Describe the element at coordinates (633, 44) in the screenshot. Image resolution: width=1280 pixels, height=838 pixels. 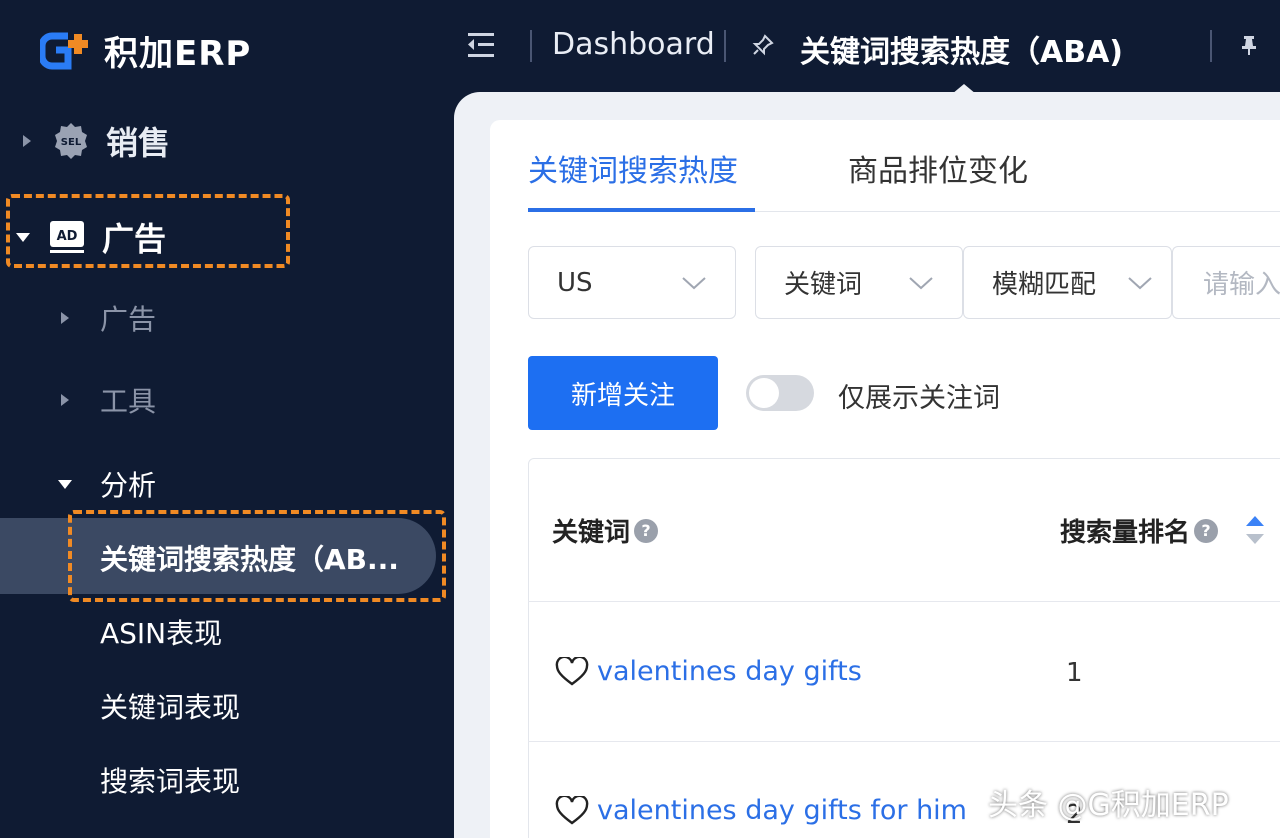
I see `breadcrumb-dashboard: Dashboard` at that location.